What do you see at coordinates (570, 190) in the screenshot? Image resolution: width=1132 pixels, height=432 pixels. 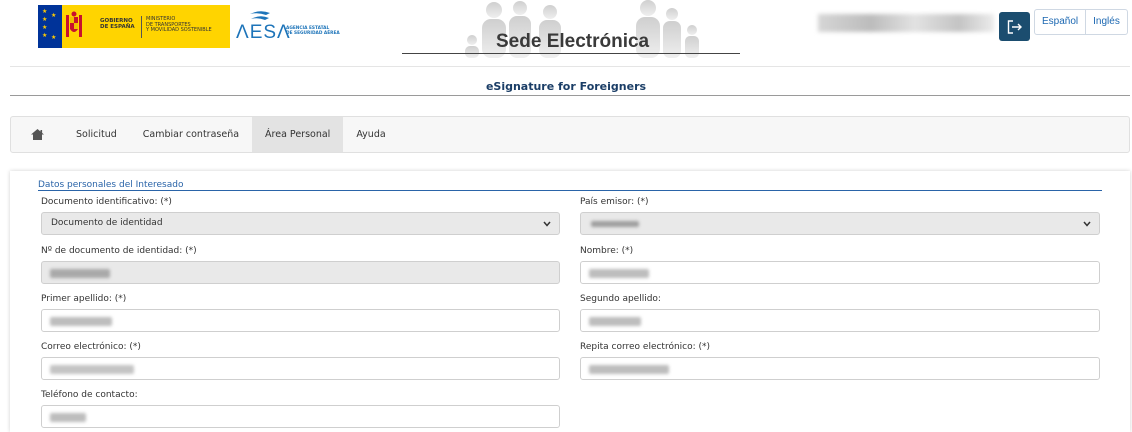 I see `section-legend-underline` at bounding box center [570, 190].